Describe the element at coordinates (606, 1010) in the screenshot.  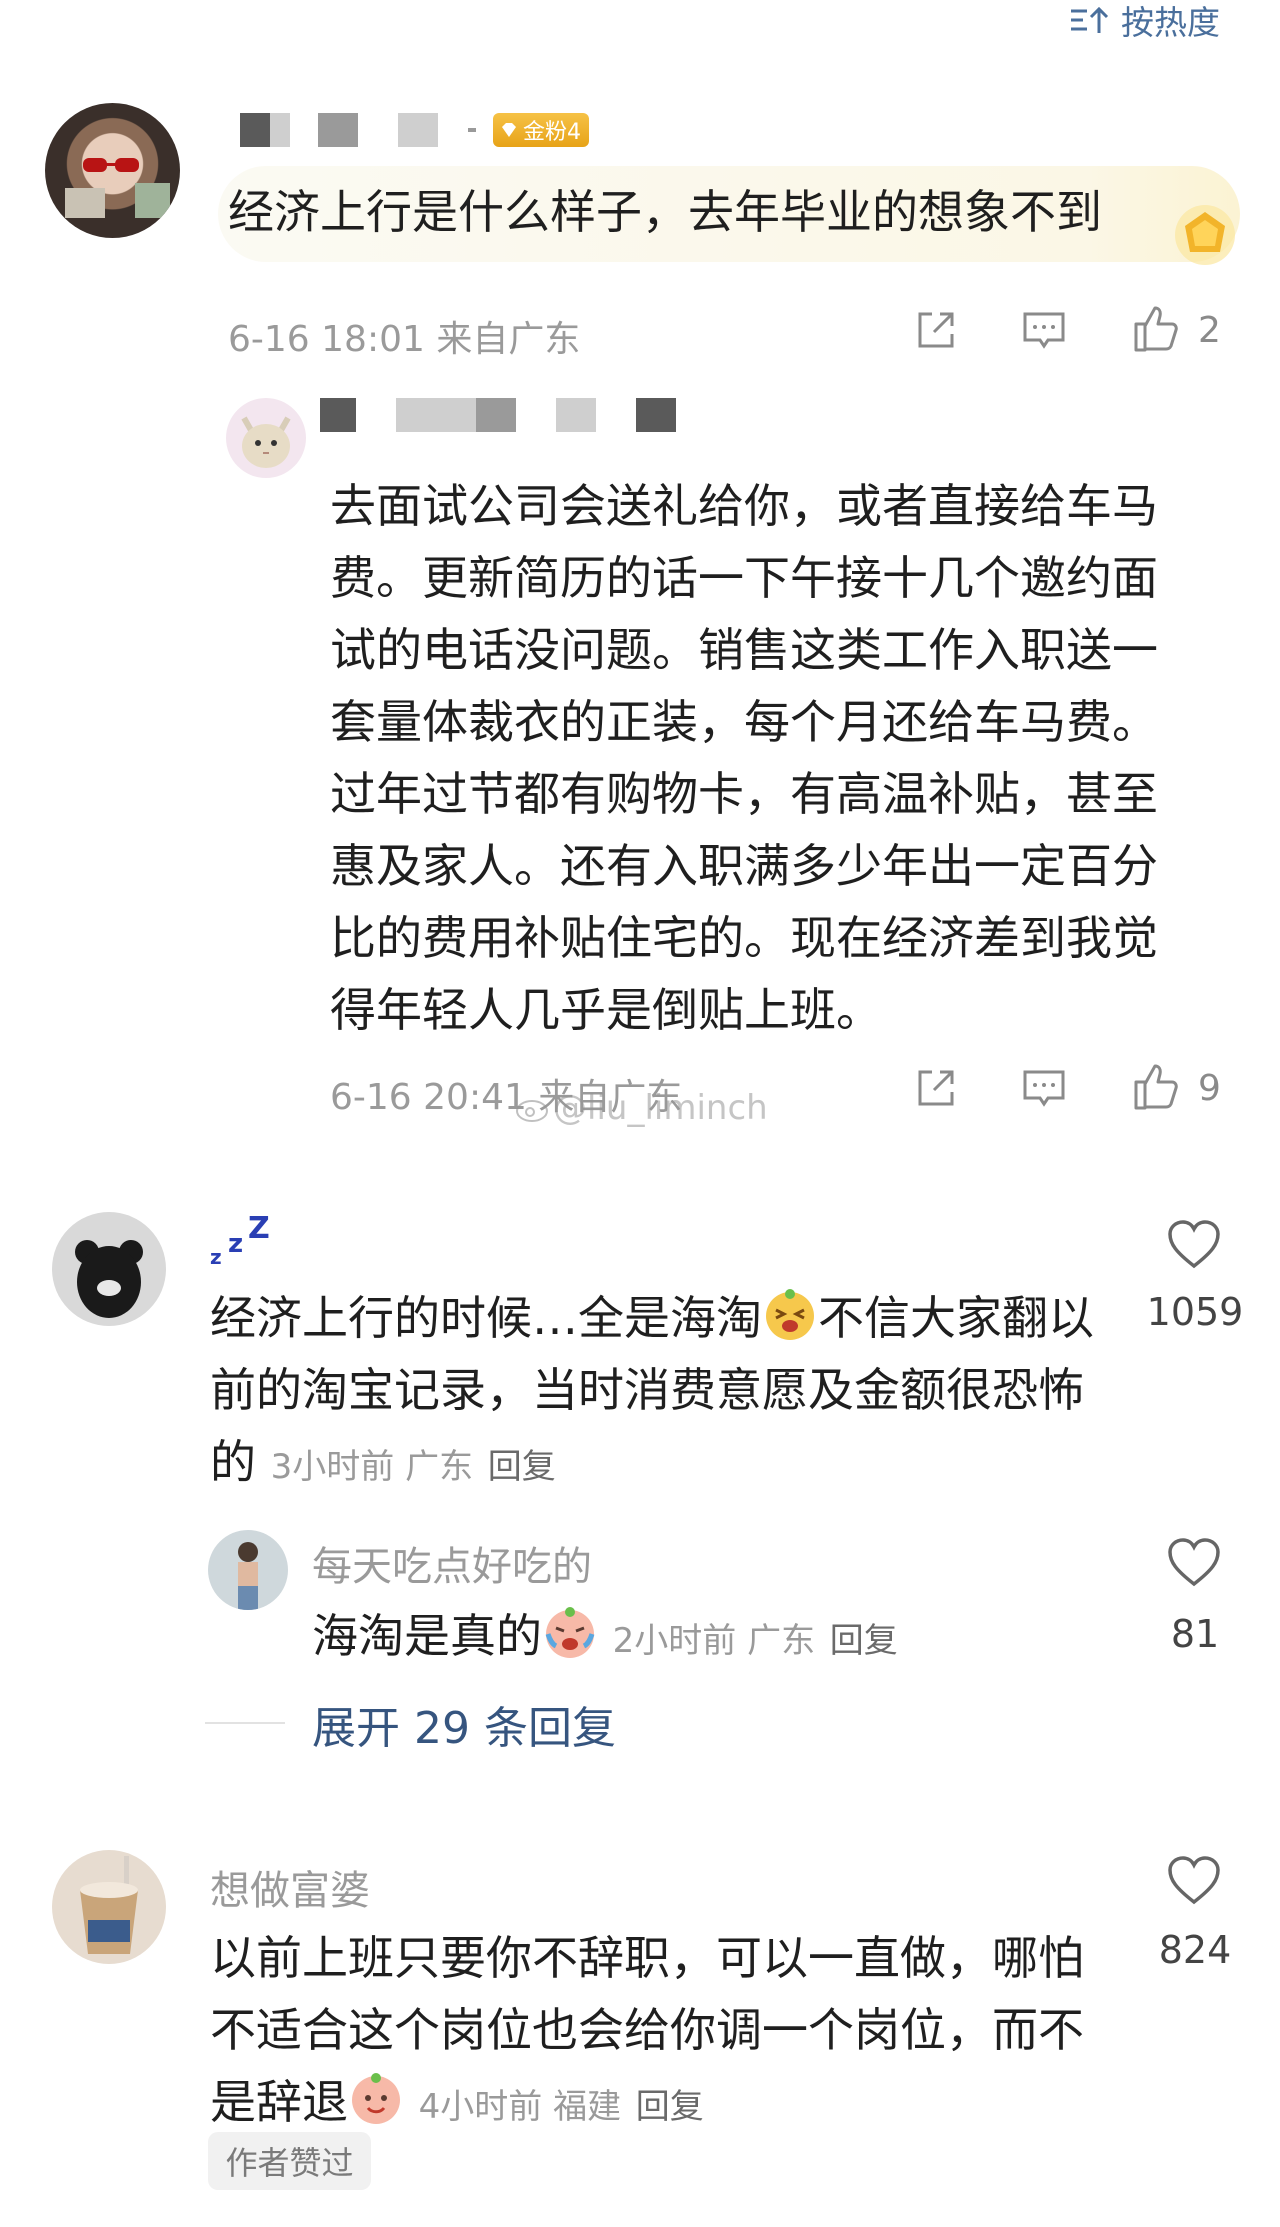
I see `reply-line: 得年轻人几乎是倒贴上班。` at that location.